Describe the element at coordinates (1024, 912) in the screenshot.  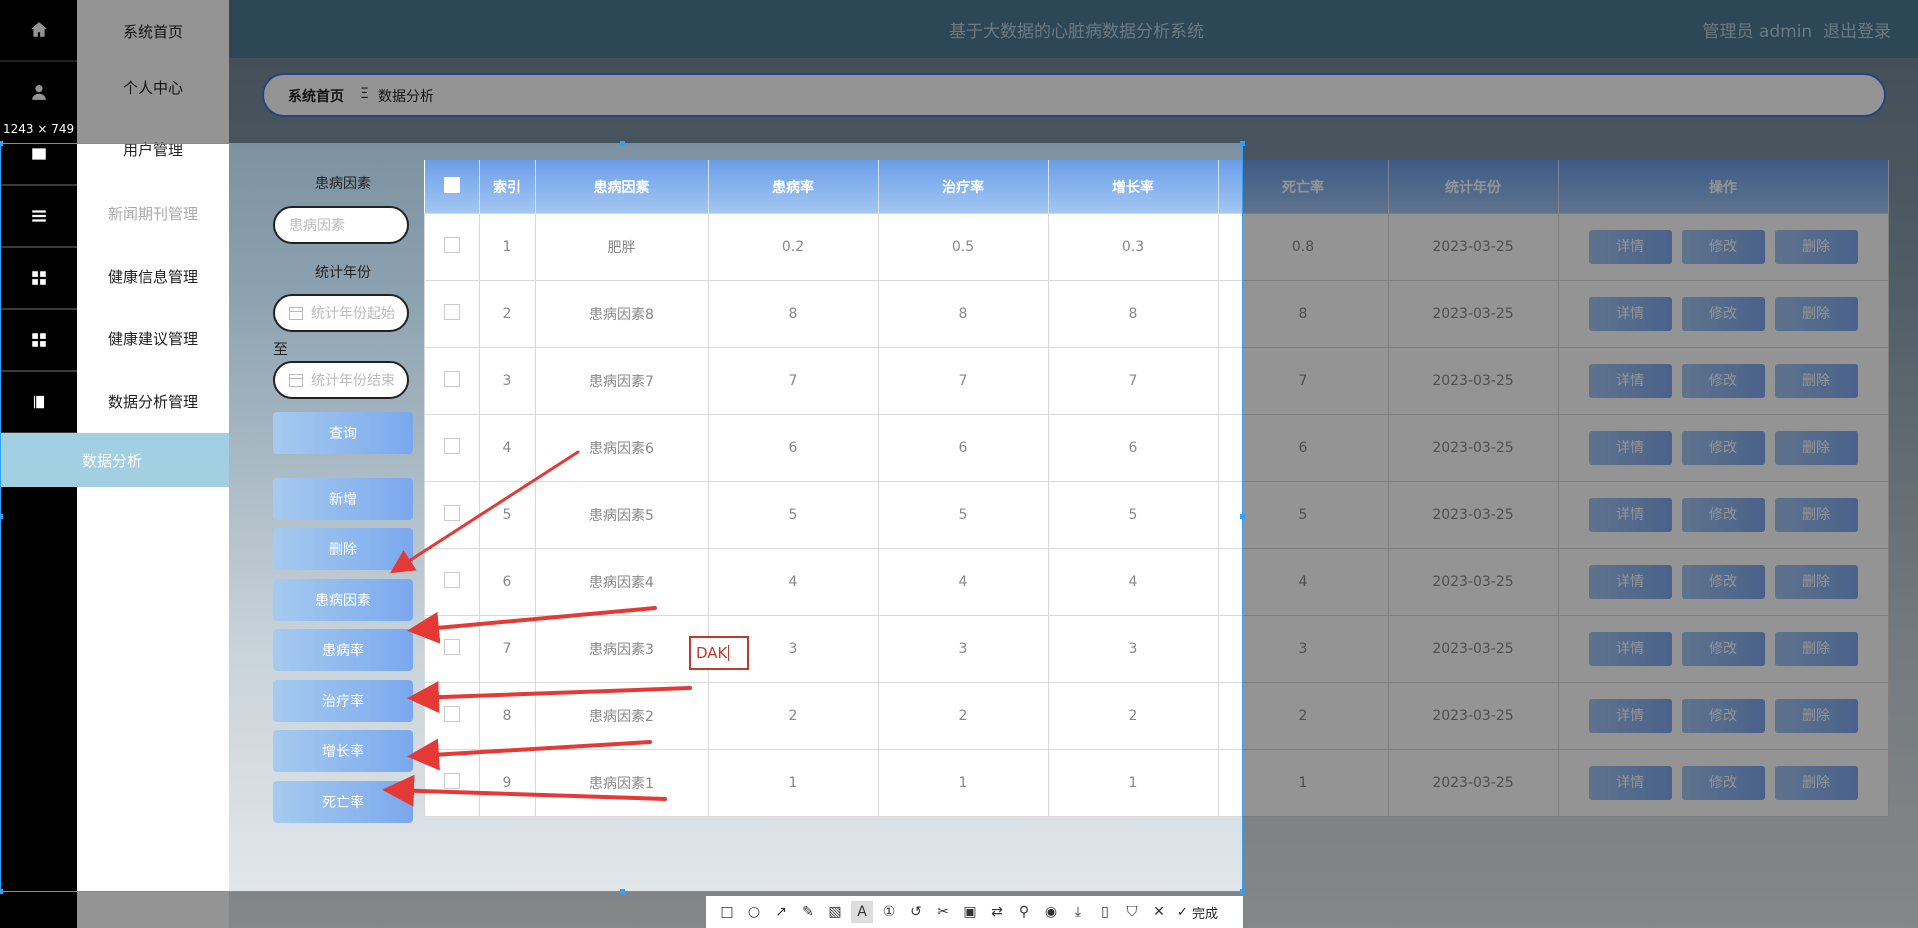
I see `pin-icon: ⚲` at that location.